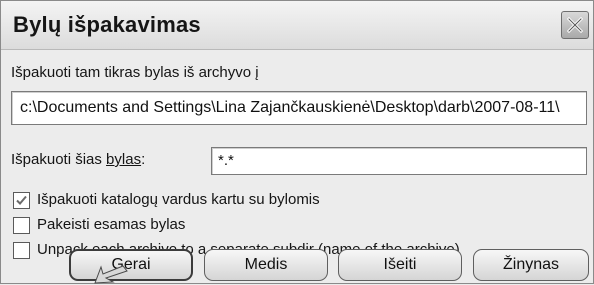 This screenshot has width=594, height=285. Describe the element at coordinates (21, 225) in the screenshot. I see `overwrite-files-checkbox` at that location.